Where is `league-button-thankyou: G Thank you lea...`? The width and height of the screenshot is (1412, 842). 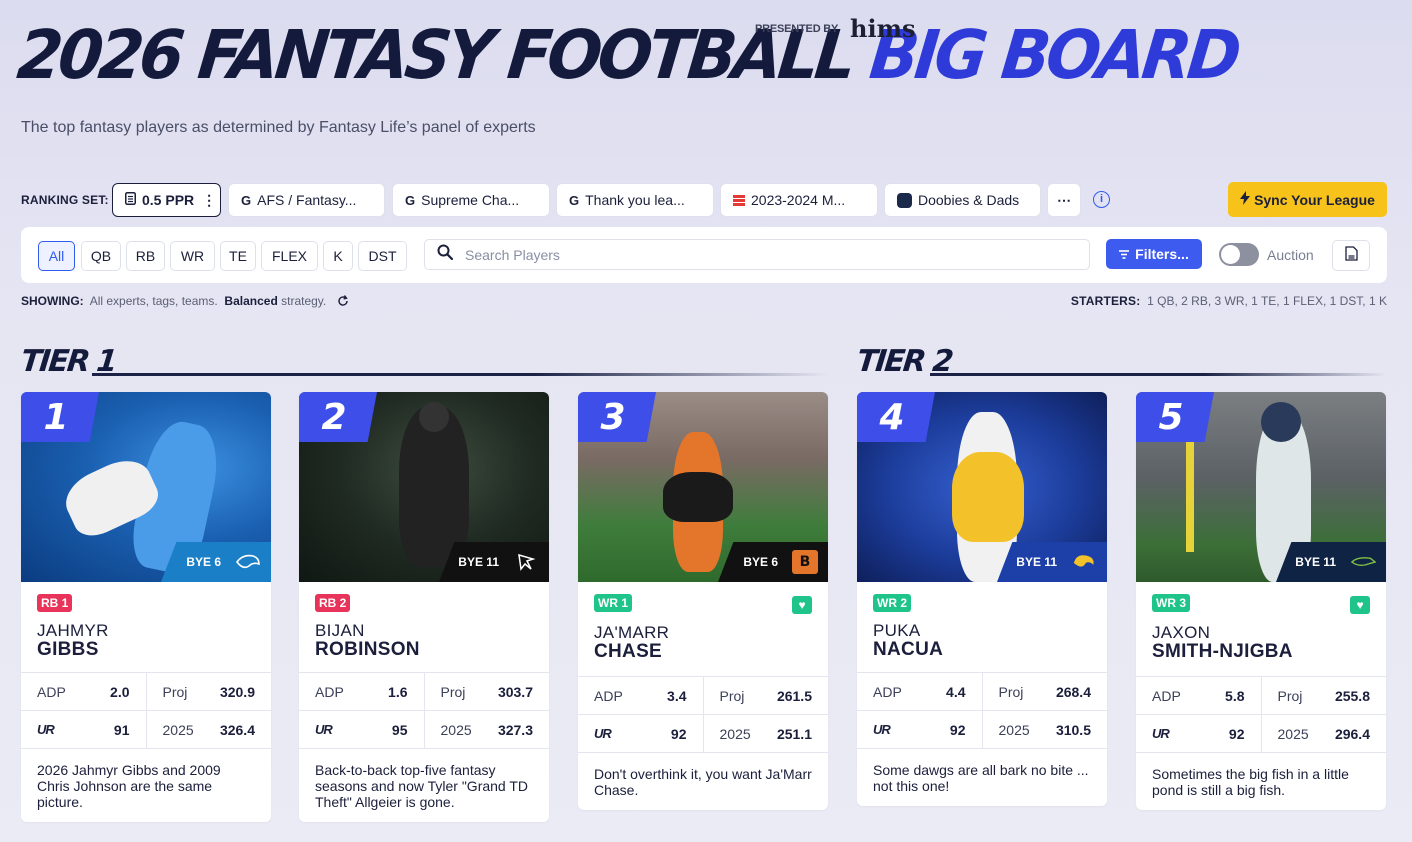 league-button-thankyou: G Thank you lea... is located at coordinates (635, 200).